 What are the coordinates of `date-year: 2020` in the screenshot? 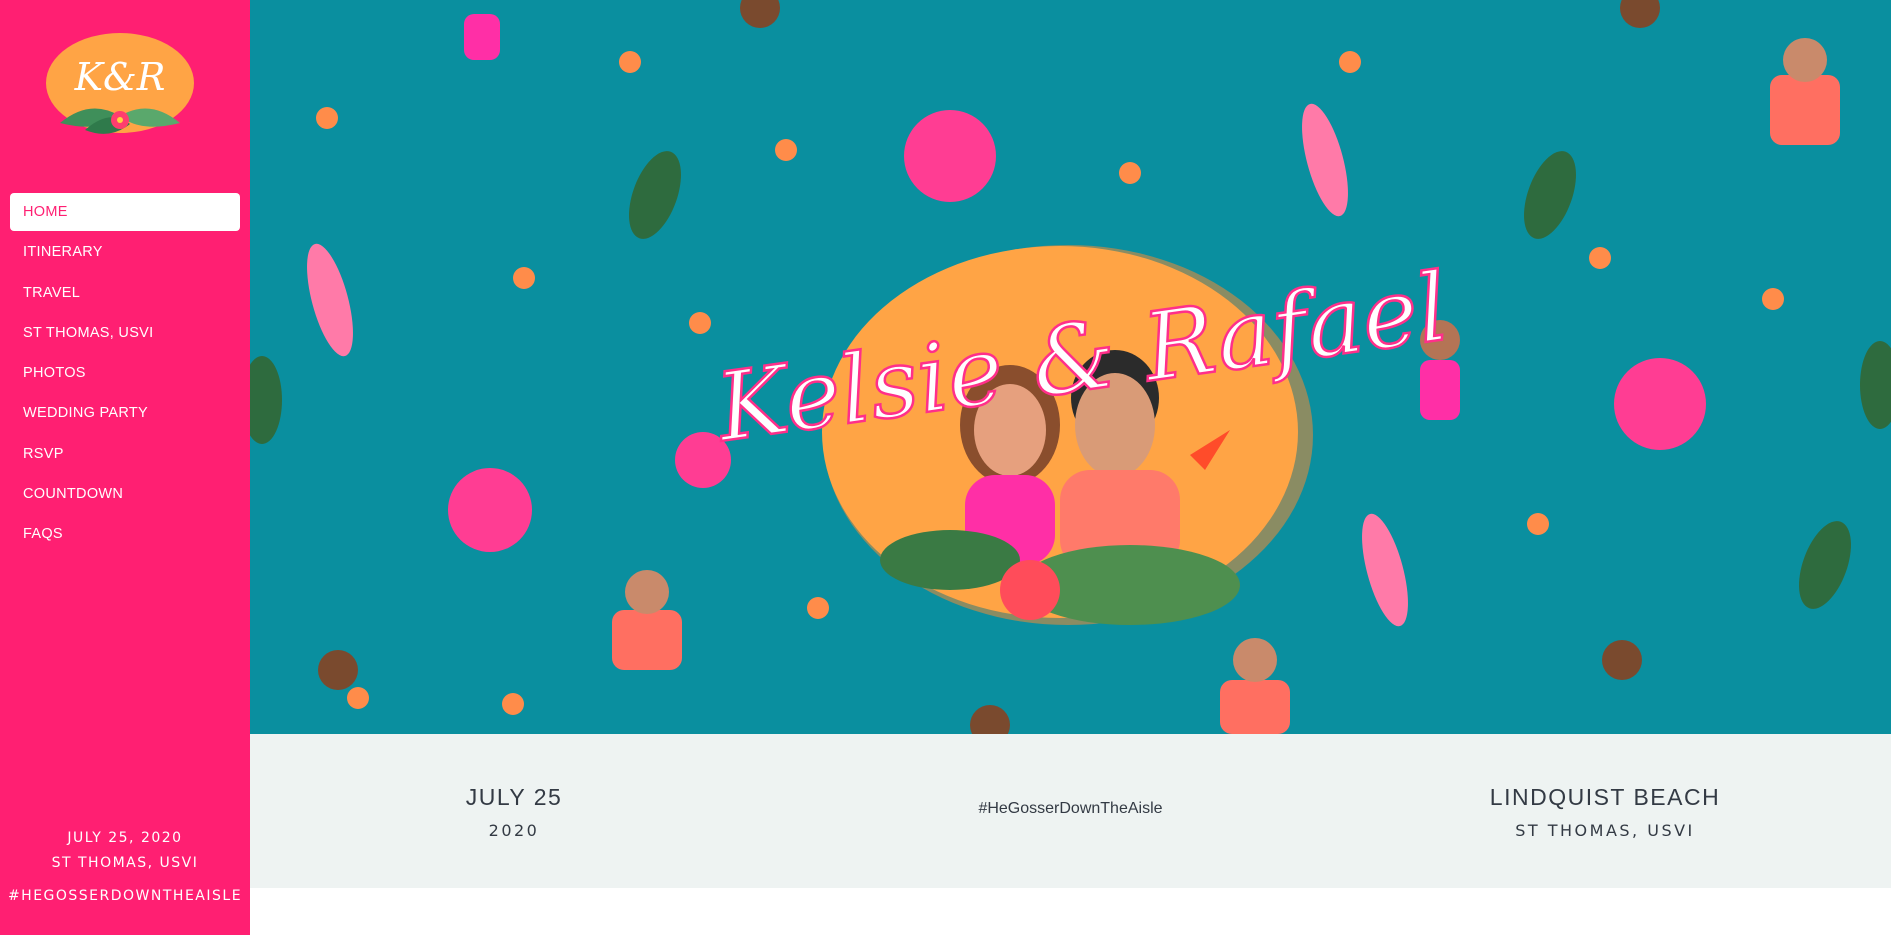 It's located at (514, 830).